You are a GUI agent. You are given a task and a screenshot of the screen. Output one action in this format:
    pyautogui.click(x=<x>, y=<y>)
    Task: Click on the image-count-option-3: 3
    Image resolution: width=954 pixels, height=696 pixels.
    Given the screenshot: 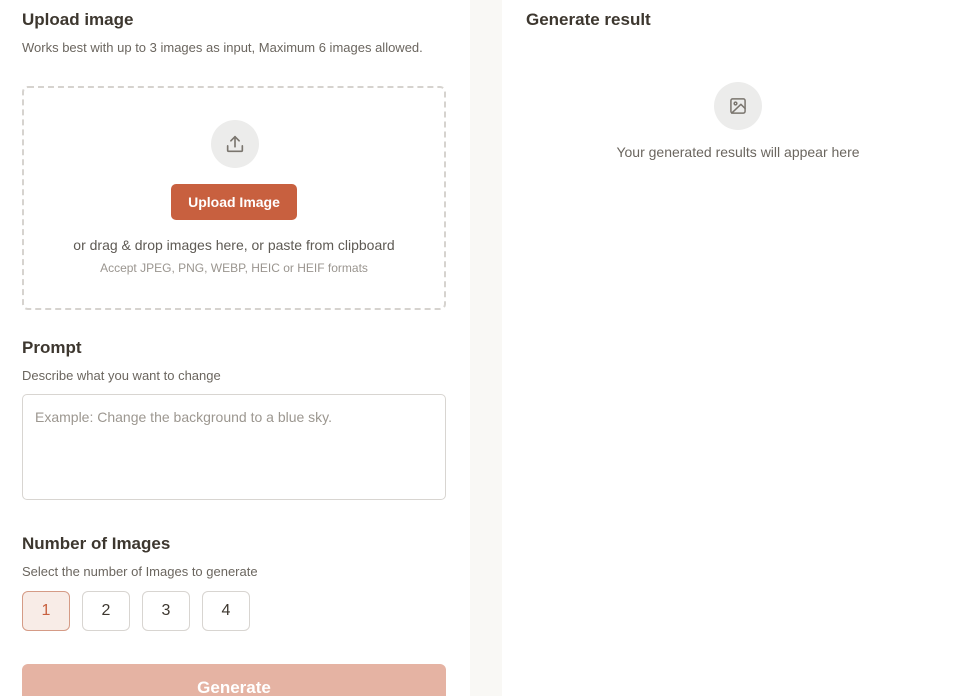 What is the action you would take?
    pyautogui.click(x=166, y=611)
    